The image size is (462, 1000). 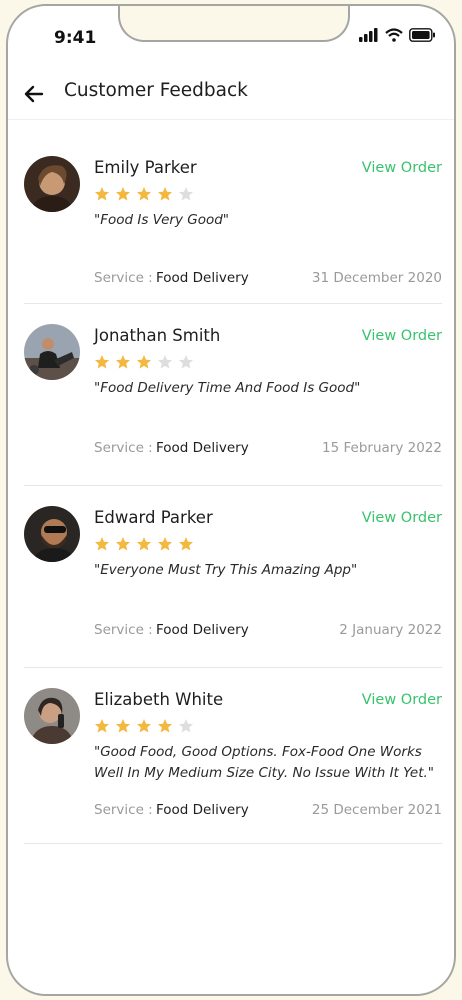 I want to click on review-date: 2 January 2022, so click(x=390, y=630).